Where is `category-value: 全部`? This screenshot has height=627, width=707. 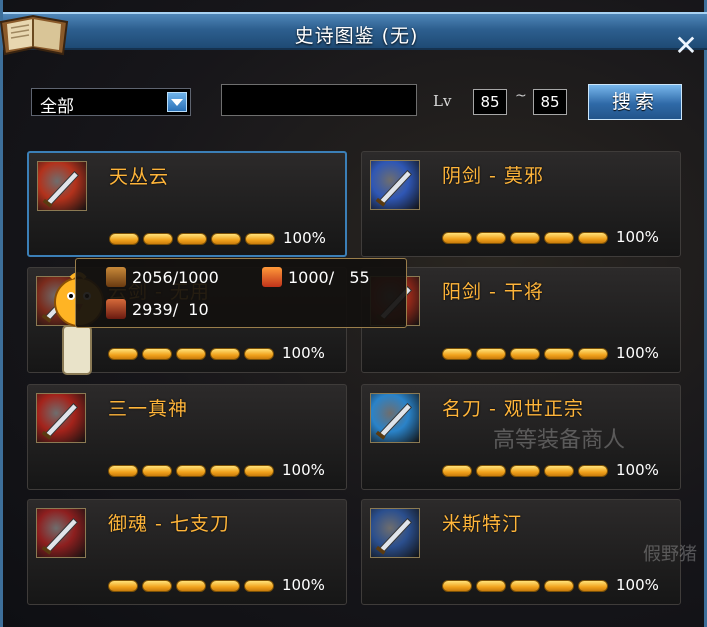
category-value: 全部 is located at coordinates (57, 107).